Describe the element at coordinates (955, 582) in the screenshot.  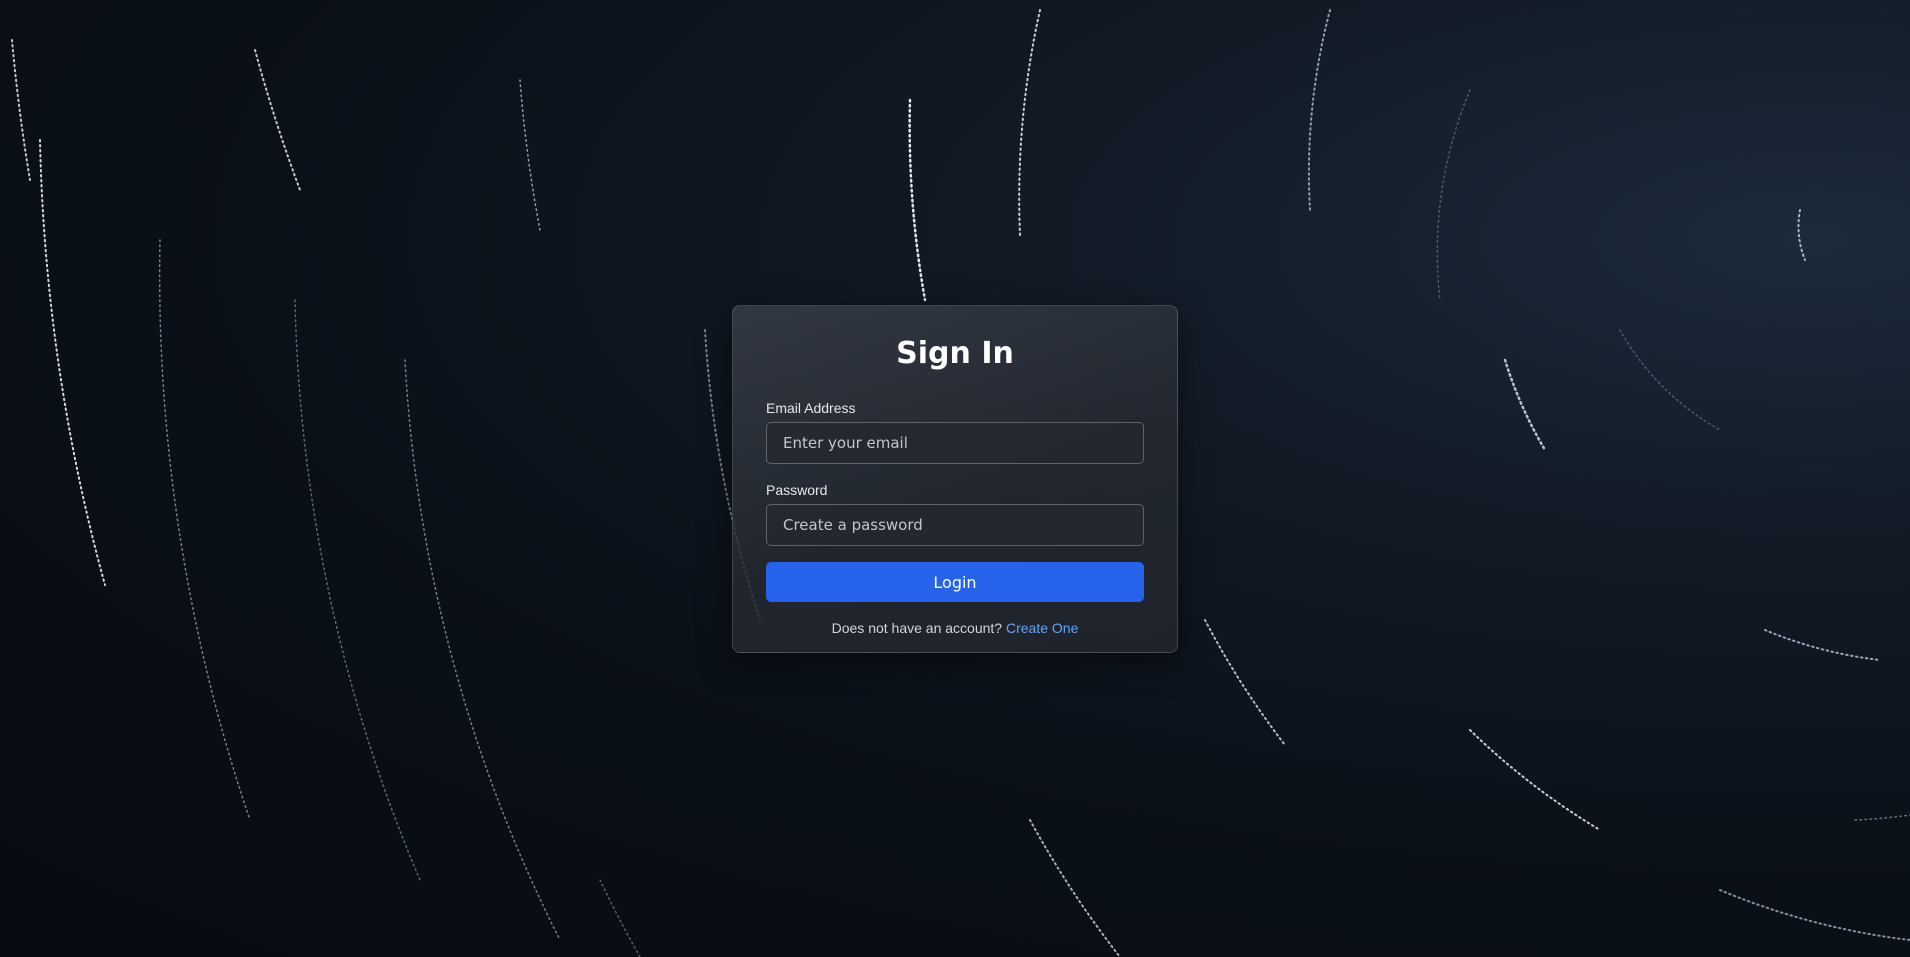
I see `login-button: Login` at that location.